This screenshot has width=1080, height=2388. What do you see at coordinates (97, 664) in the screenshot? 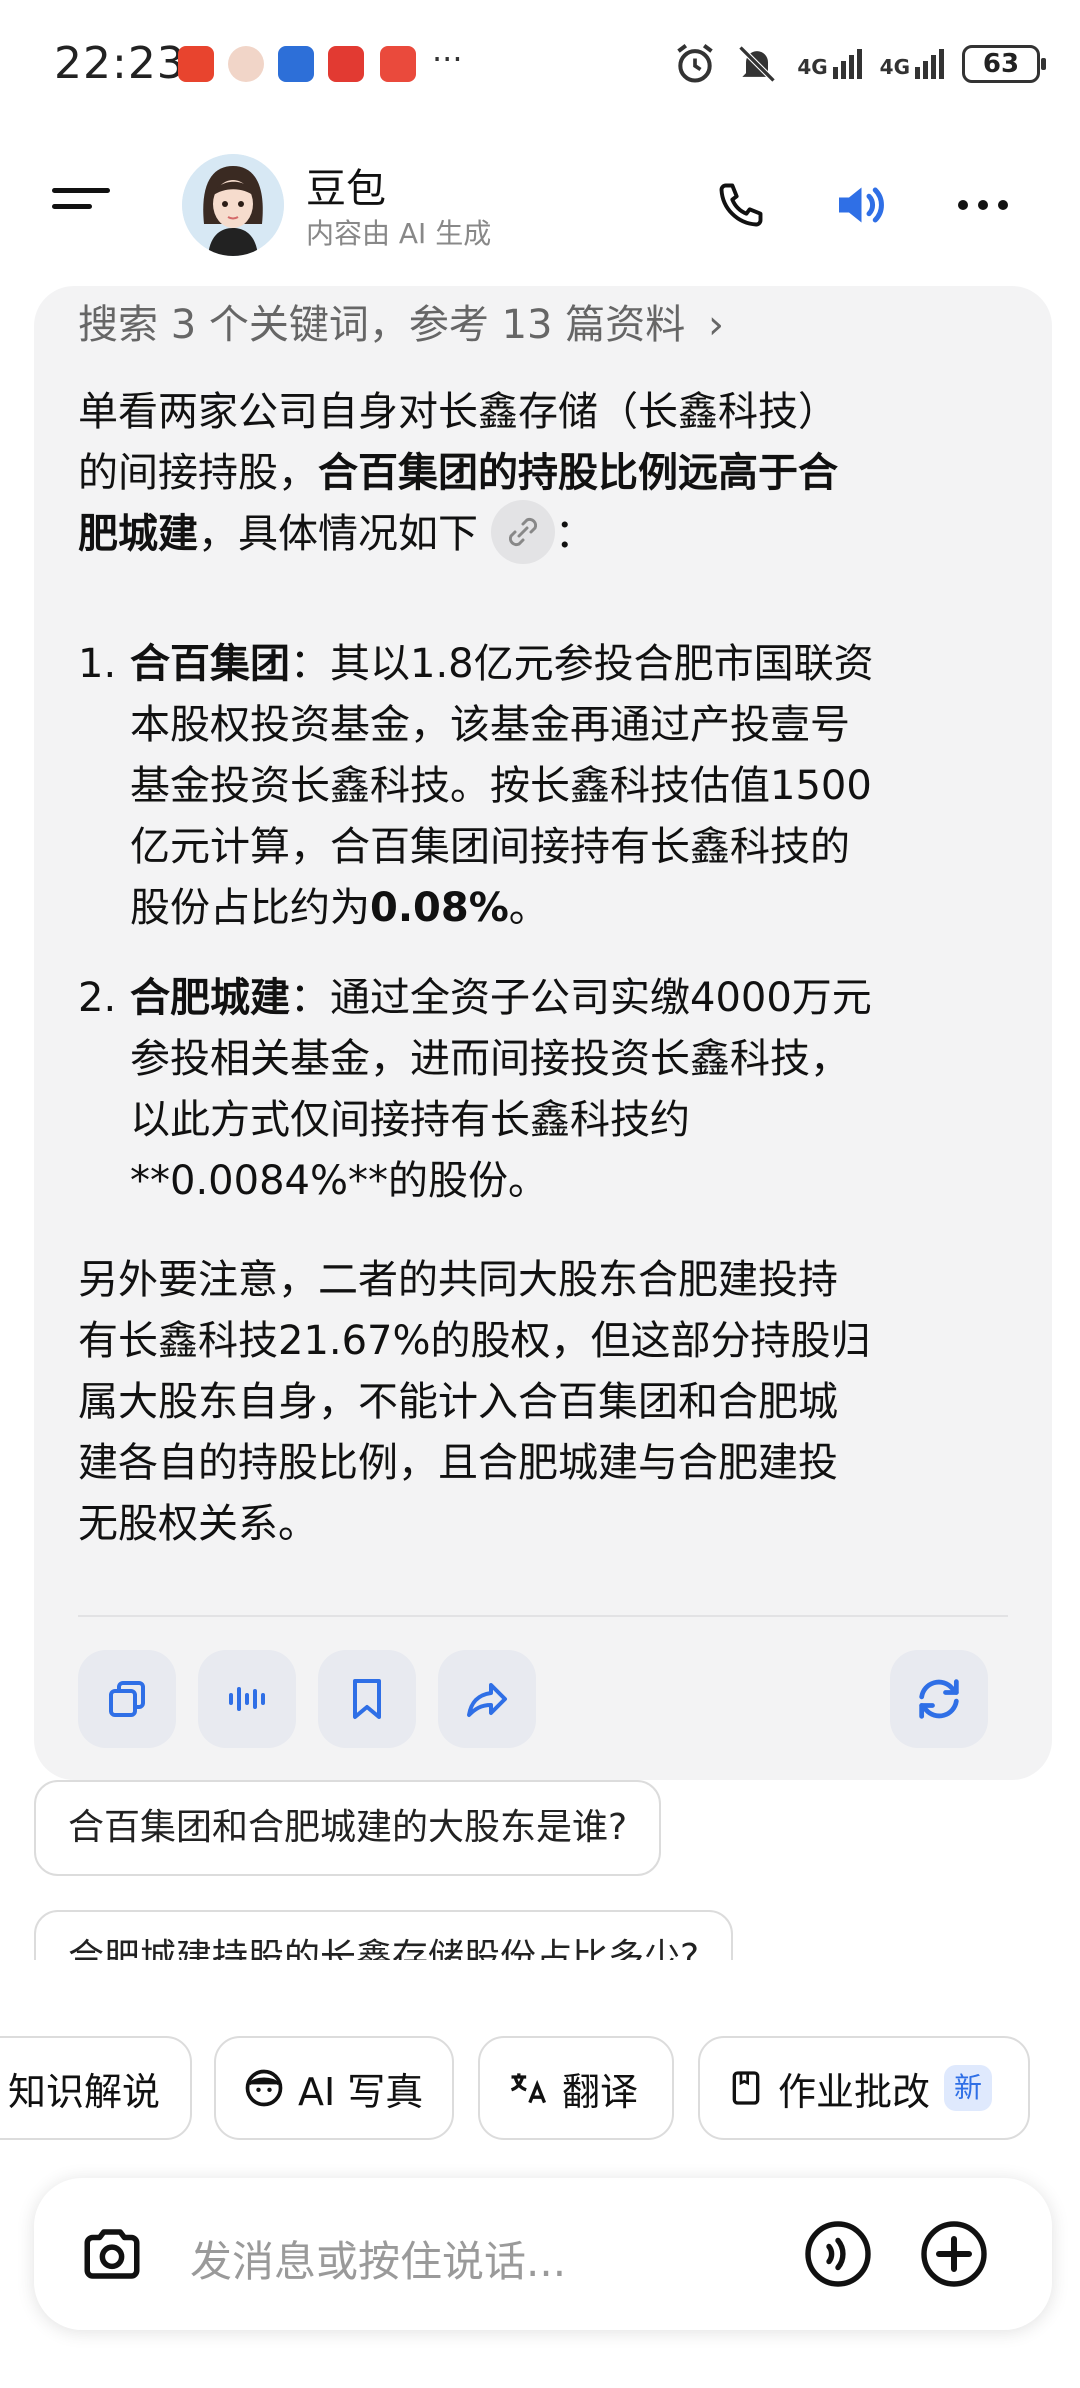
I see `list-number: 1.` at bounding box center [97, 664].